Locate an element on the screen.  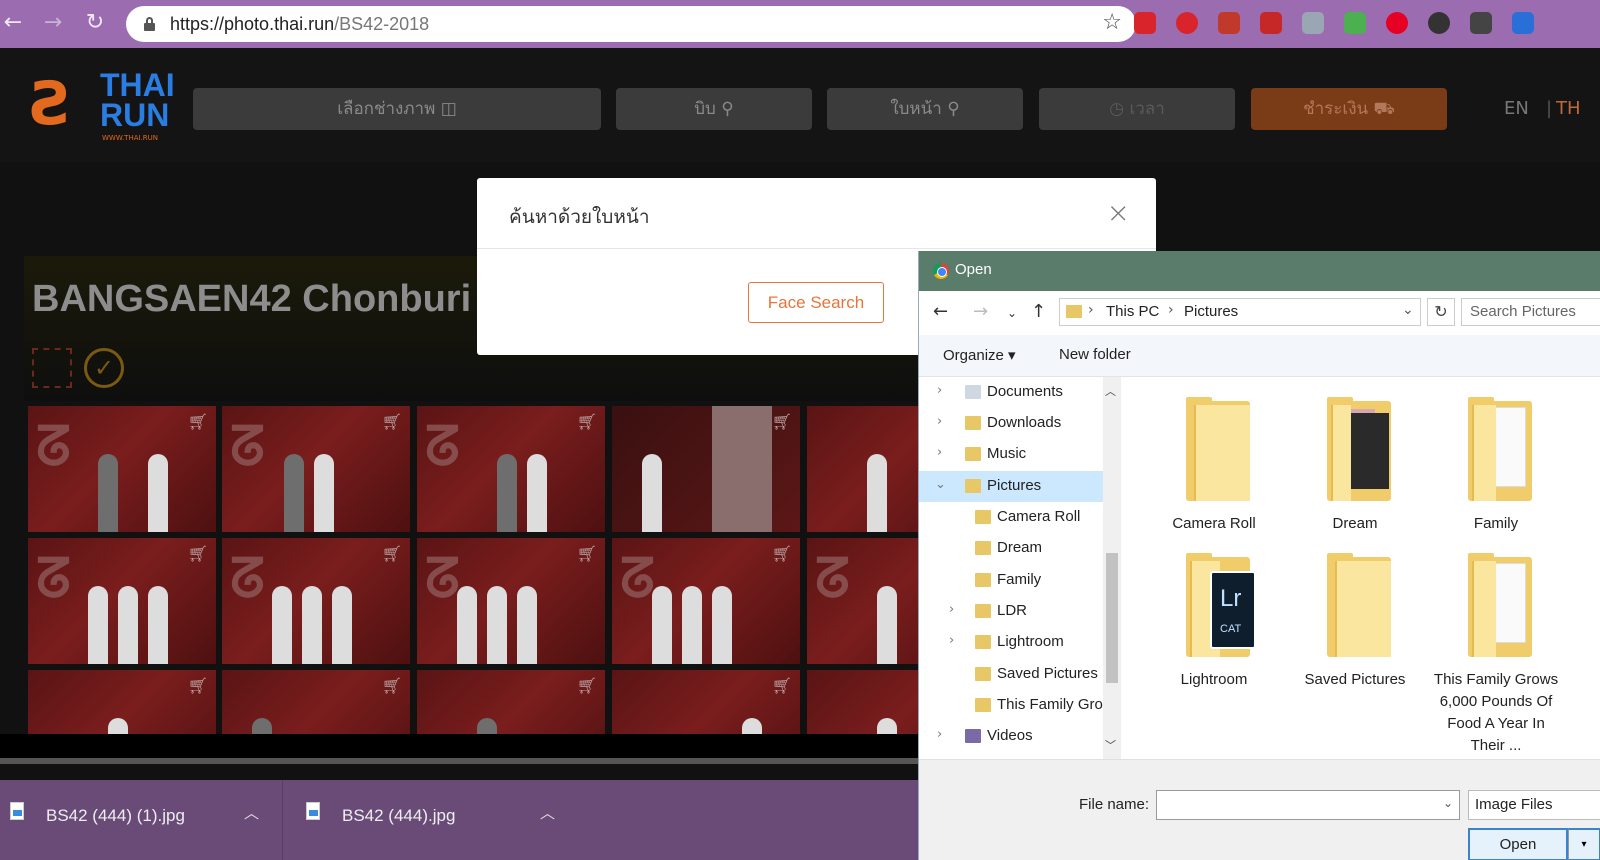
extension-pinterest-icon is located at coordinates (1397, 23).